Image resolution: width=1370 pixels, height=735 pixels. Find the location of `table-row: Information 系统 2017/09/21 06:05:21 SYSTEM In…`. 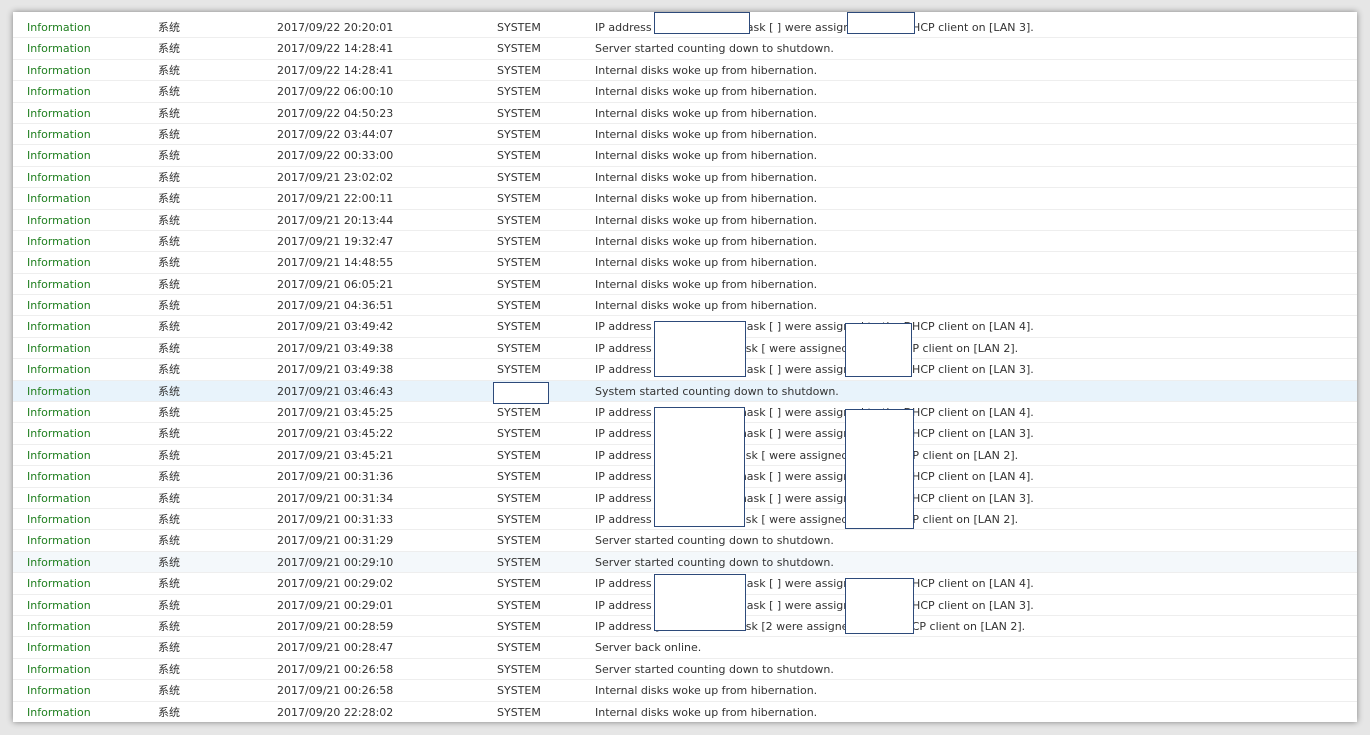

table-row: Information 系统 2017/09/21 06:05:21 SYSTEM In… is located at coordinates (685, 285).